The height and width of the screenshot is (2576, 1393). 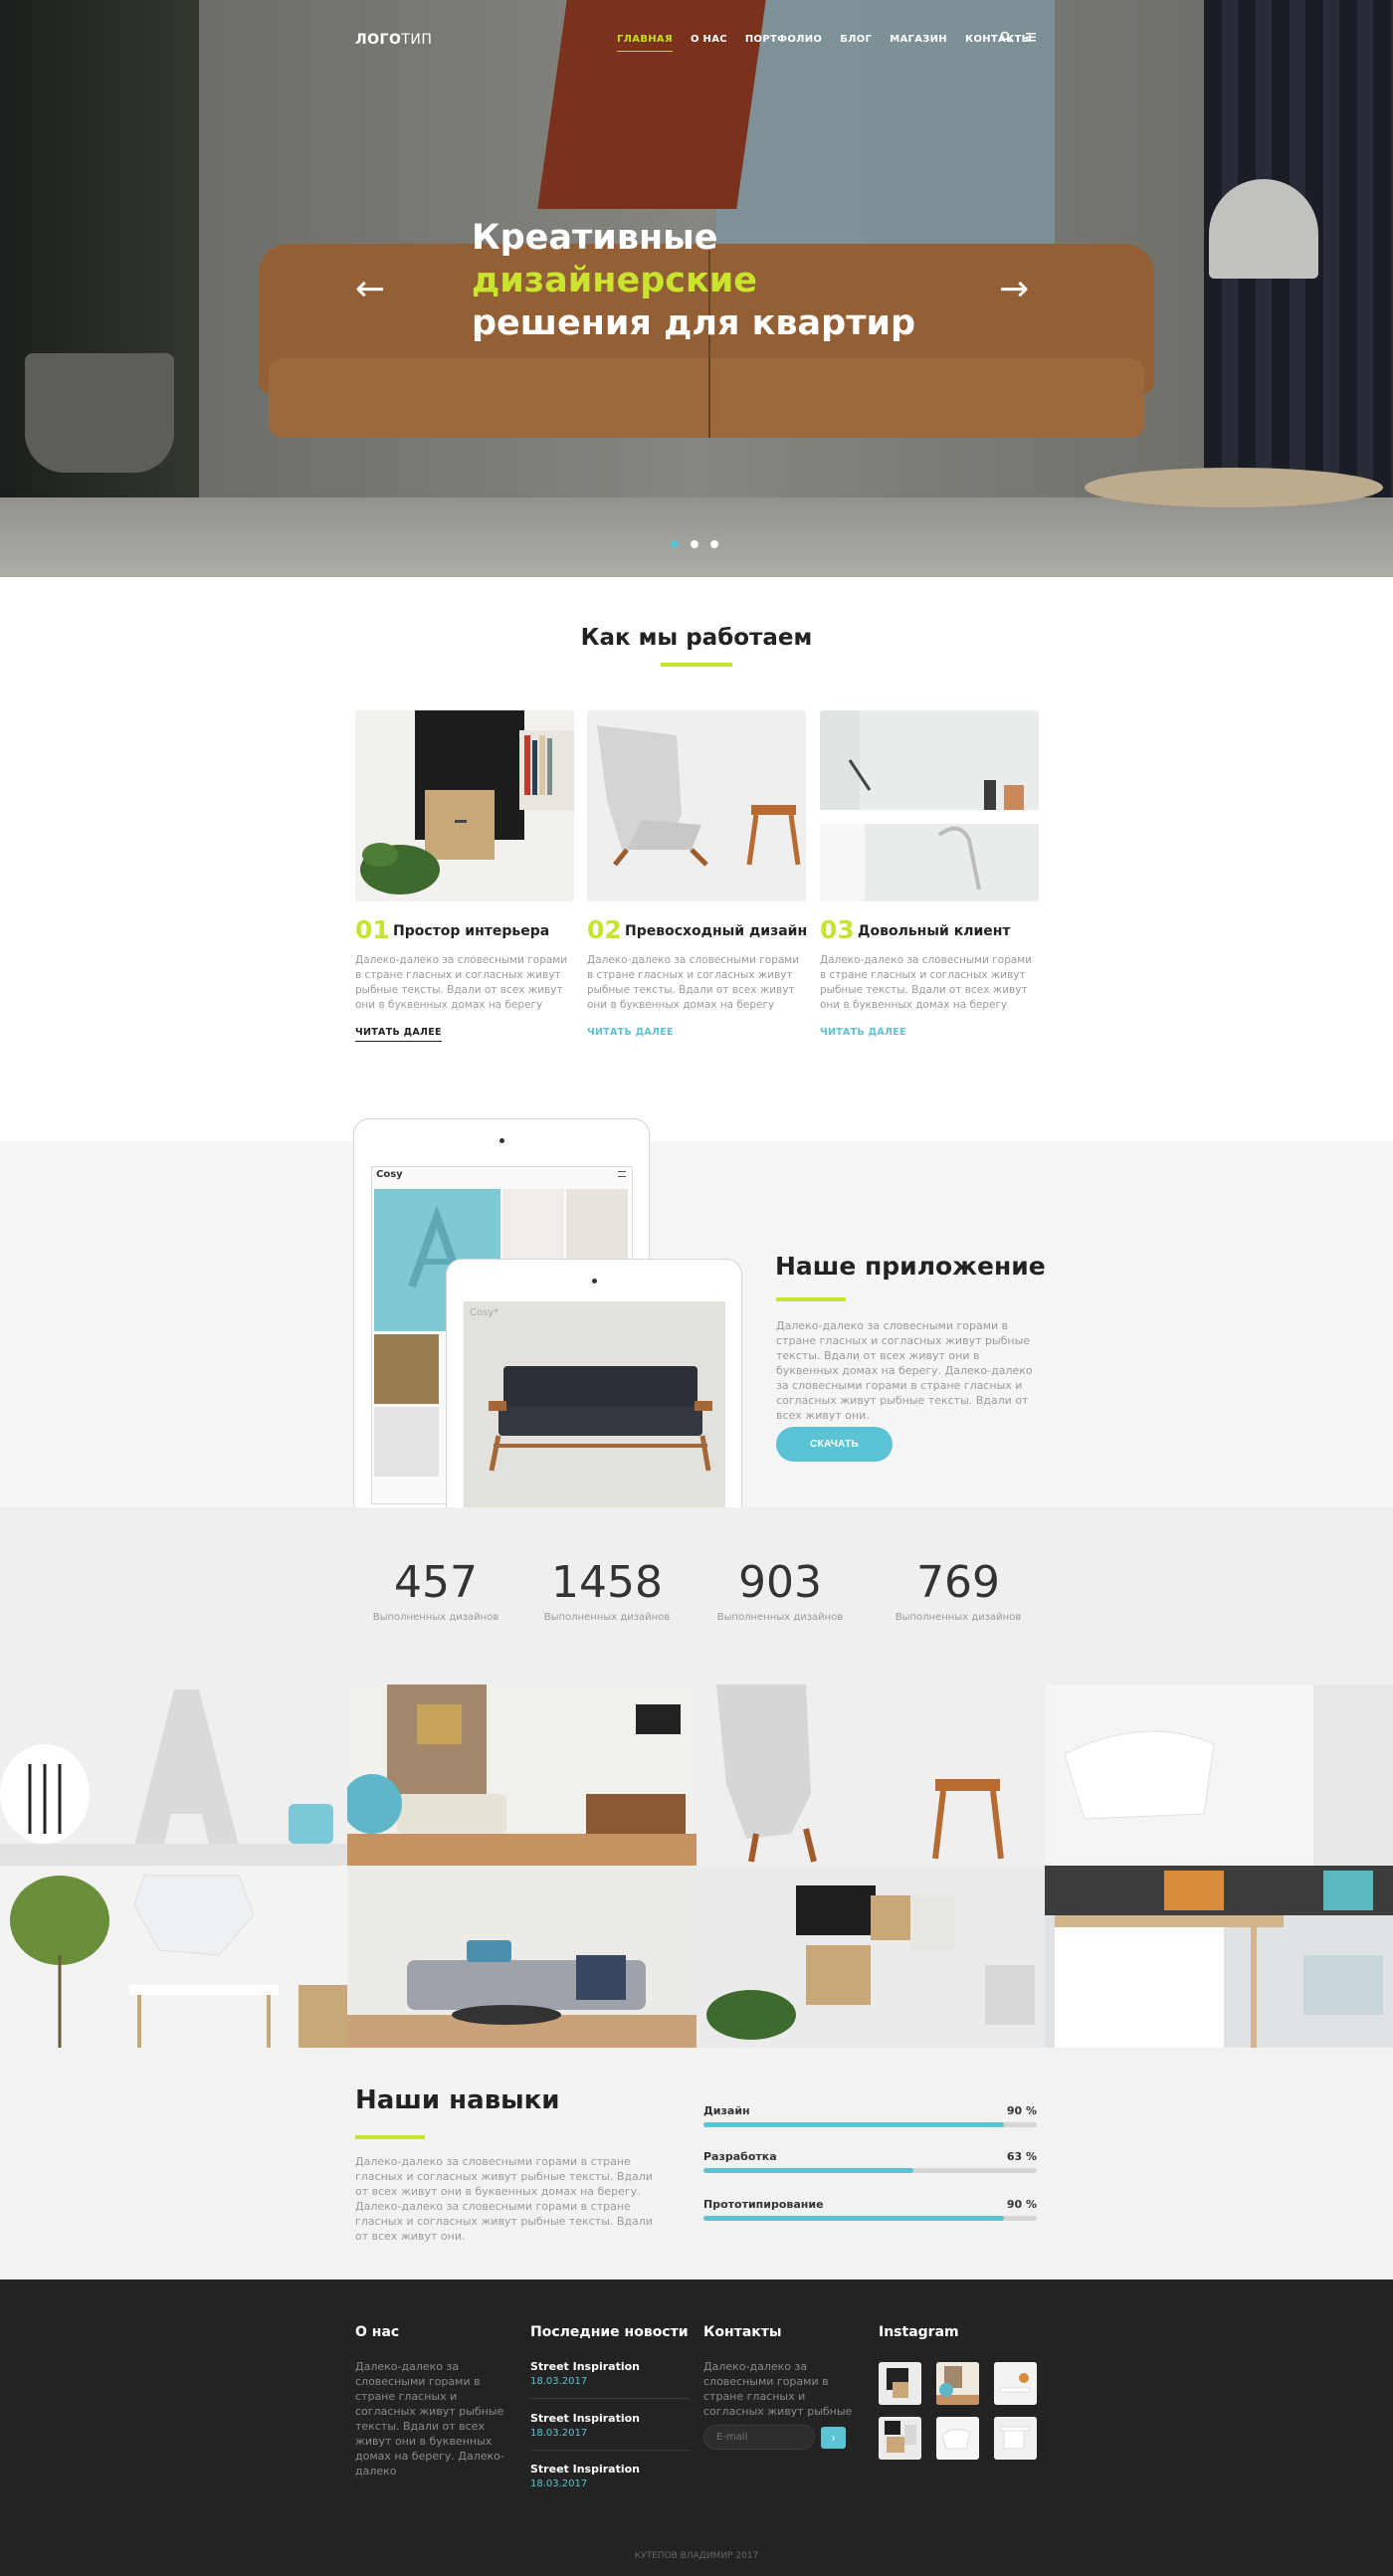 I want to click on hero-title-line2: дизайнерские, so click(x=615, y=280).